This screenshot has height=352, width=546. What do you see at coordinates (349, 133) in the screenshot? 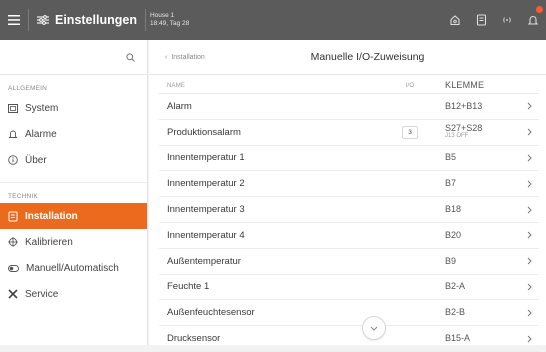
I see `table-row: Produktionsalarm 3 S27+S28 J13 OFF` at bounding box center [349, 133].